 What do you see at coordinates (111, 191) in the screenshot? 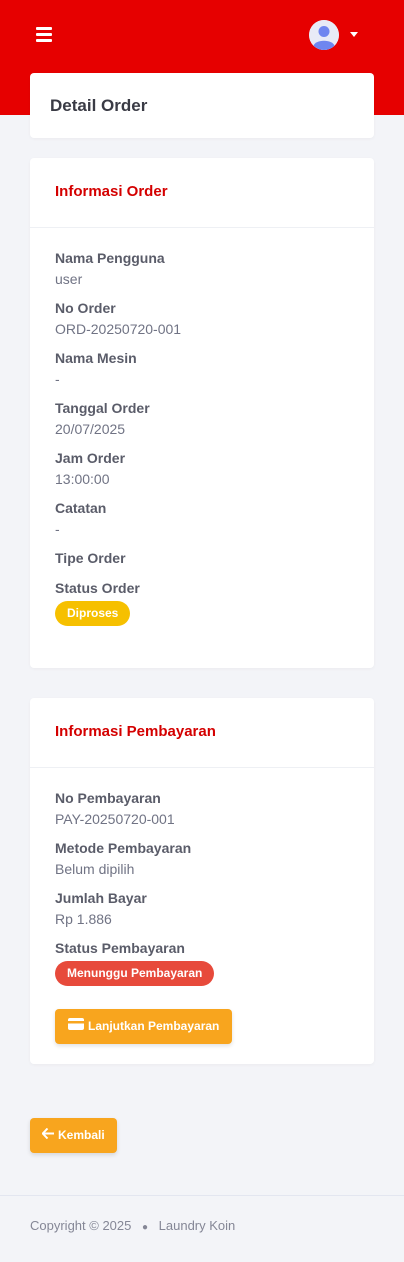
I see `order-info-title: Informasi Order` at bounding box center [111, 191].